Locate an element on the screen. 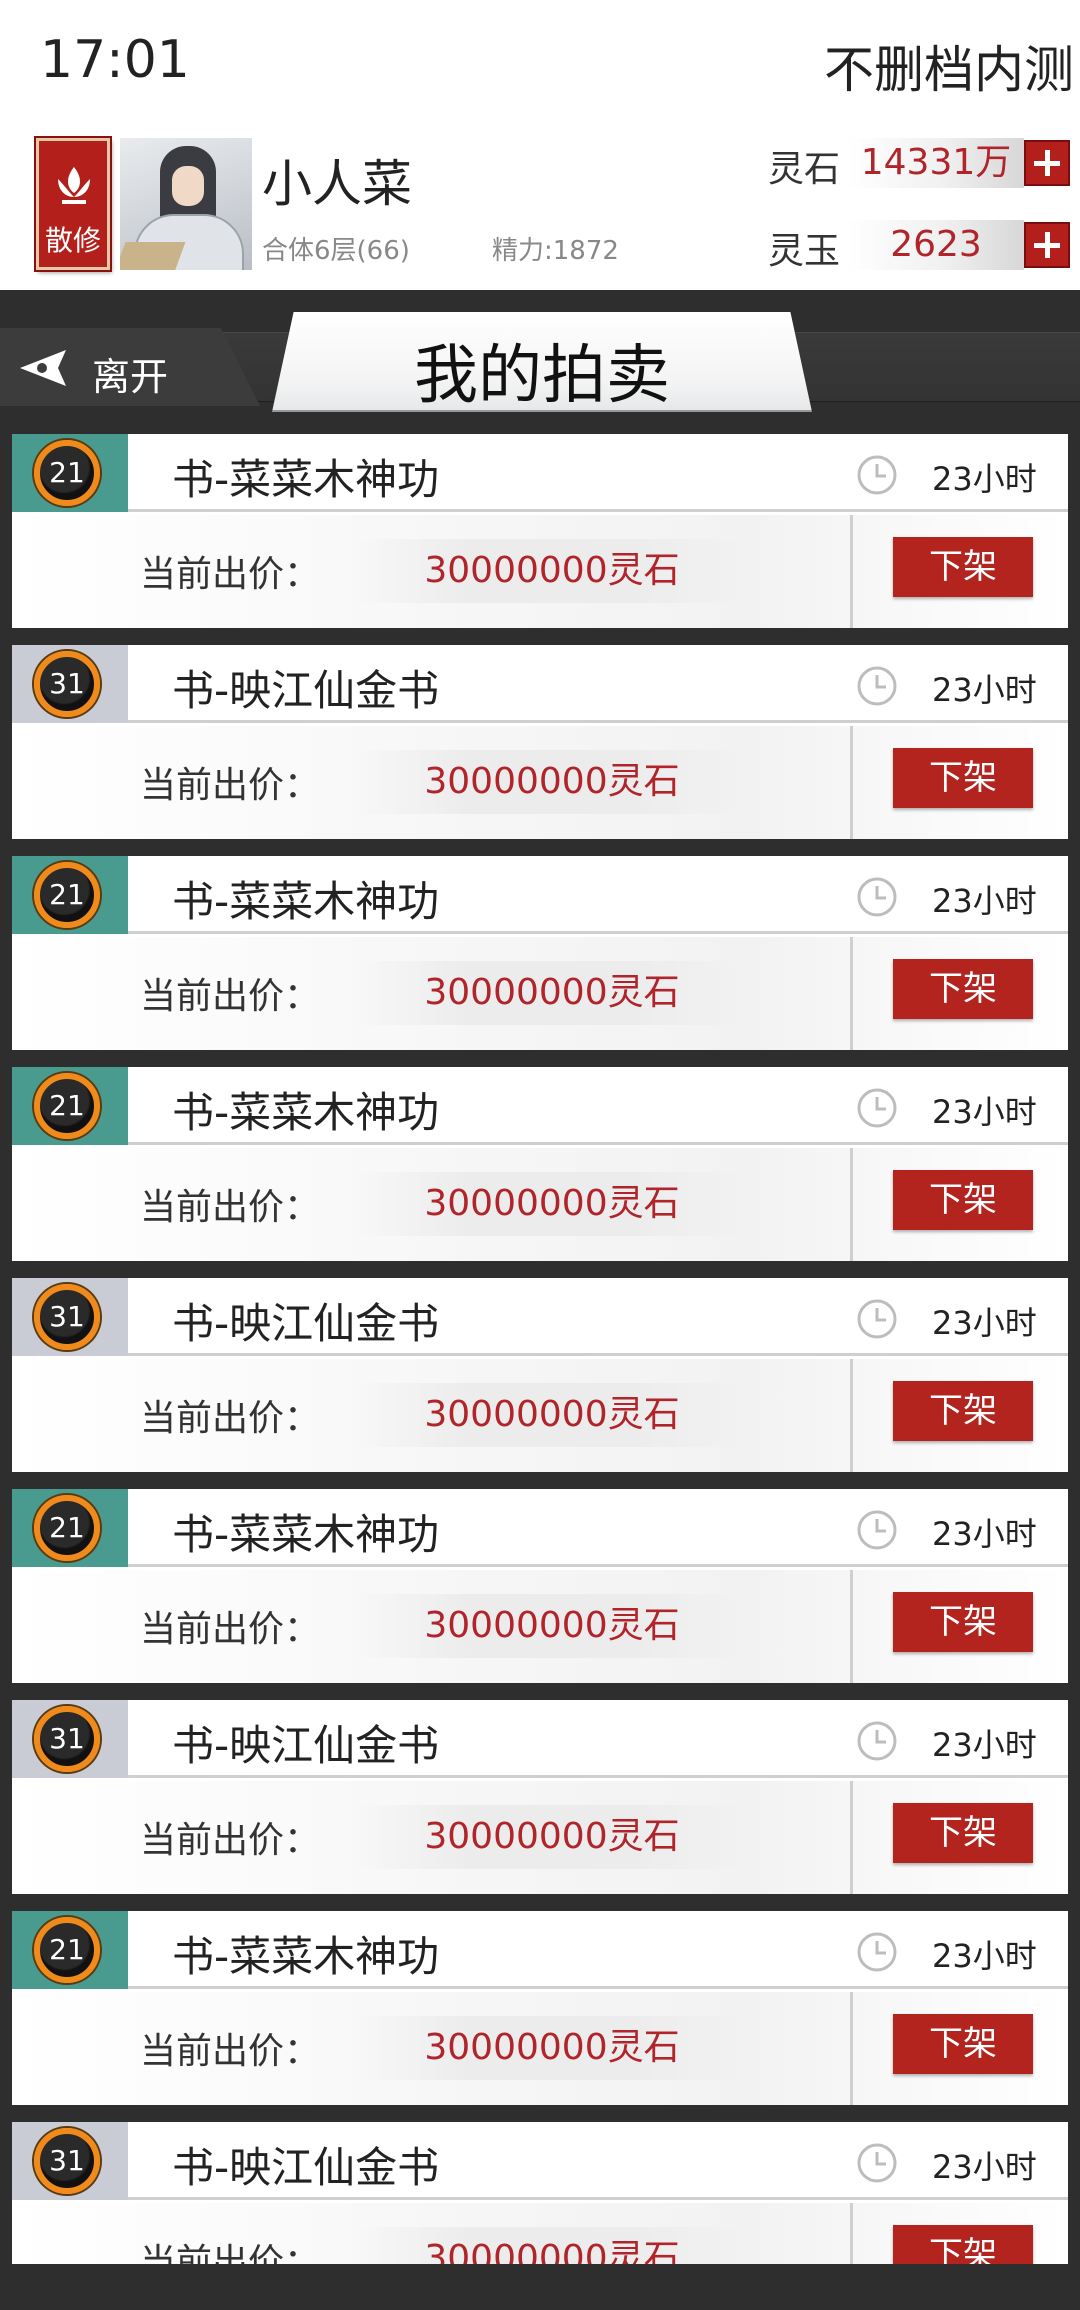  spirit-jade-label: 灵玉 is located at coordinates (804, 251).